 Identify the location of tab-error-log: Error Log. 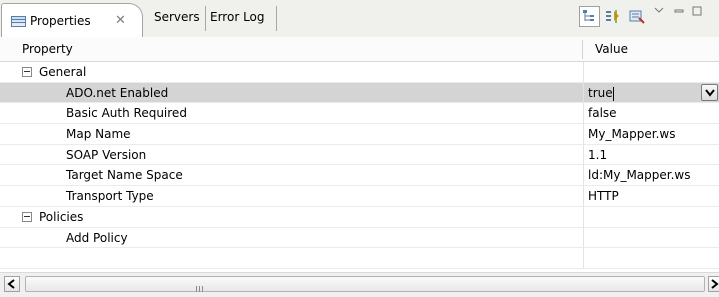
(237, 17).